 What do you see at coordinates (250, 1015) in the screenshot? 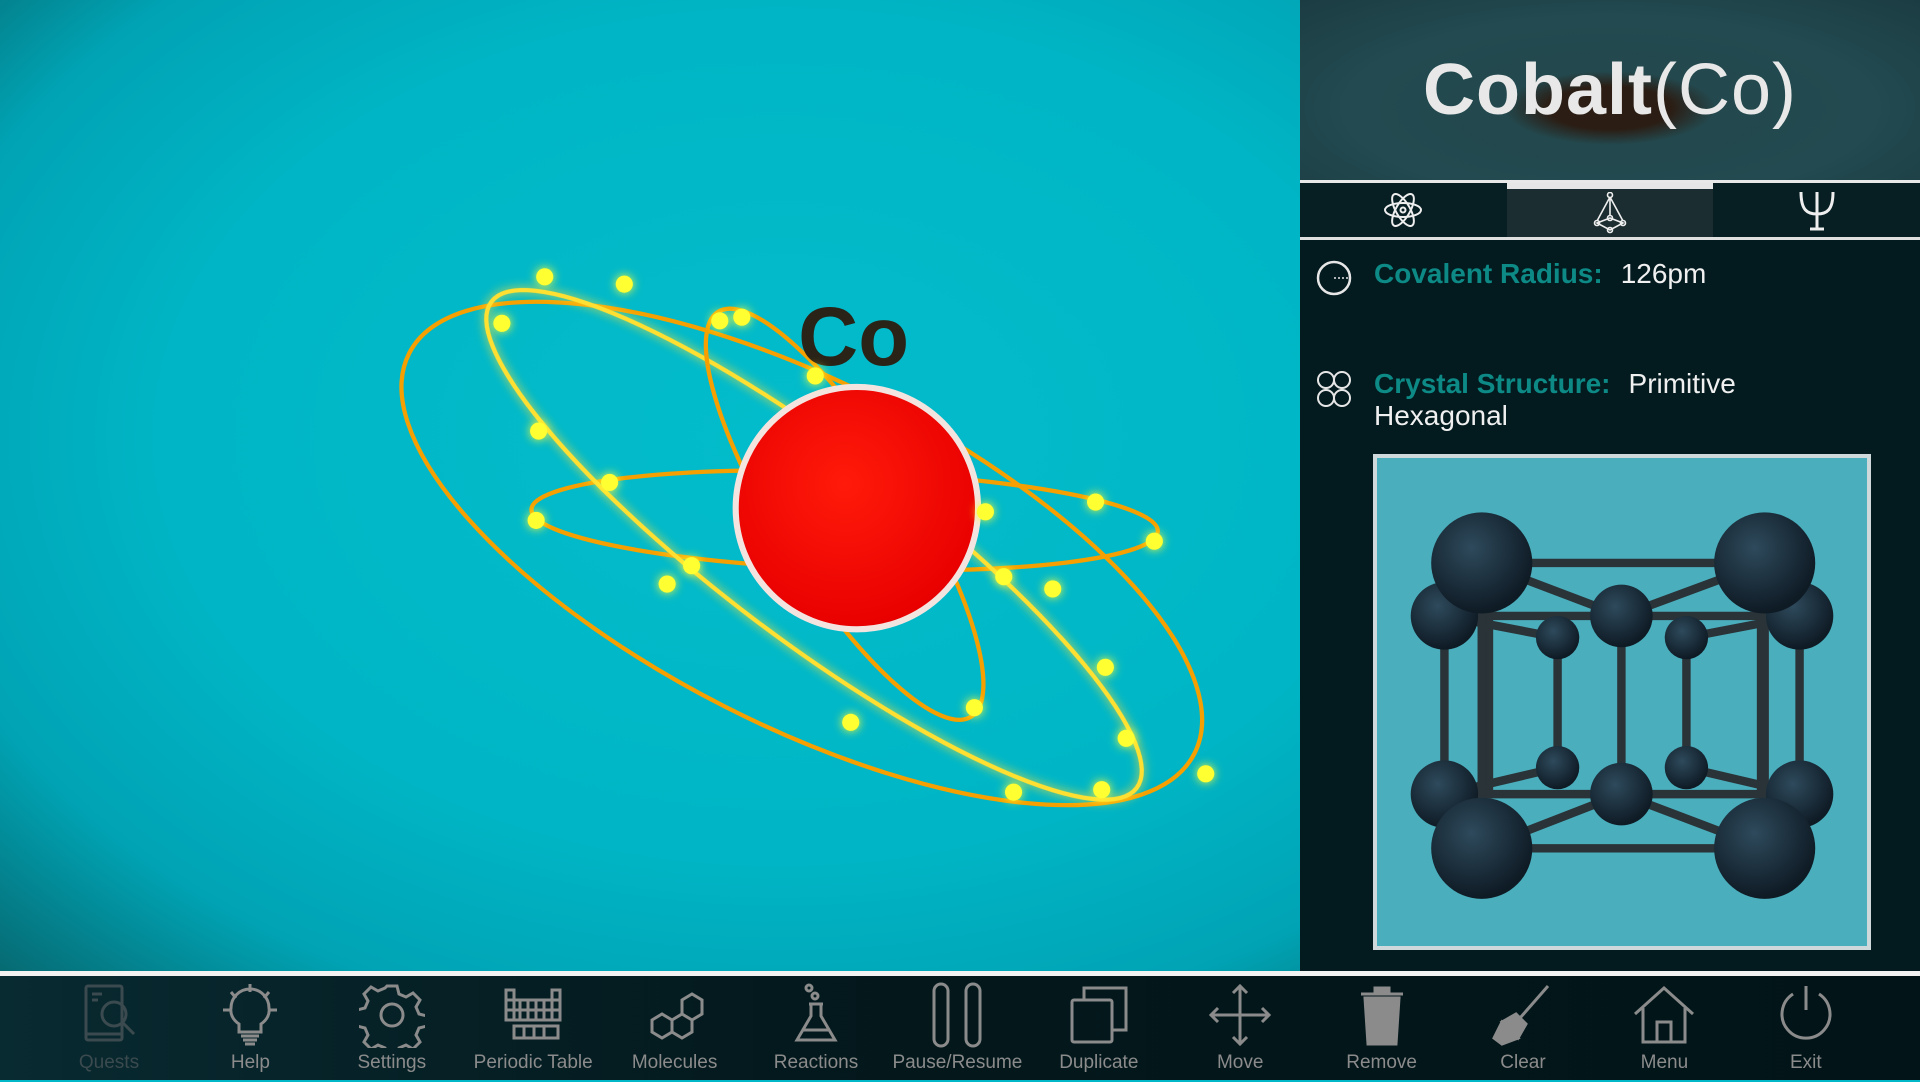
I see `lightbulb-icon` at bounding box center [250, 1015].